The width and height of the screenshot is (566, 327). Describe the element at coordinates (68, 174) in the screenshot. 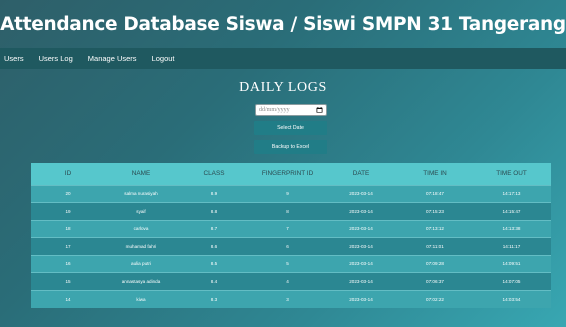

I see `column-header-id: ID` at that location.